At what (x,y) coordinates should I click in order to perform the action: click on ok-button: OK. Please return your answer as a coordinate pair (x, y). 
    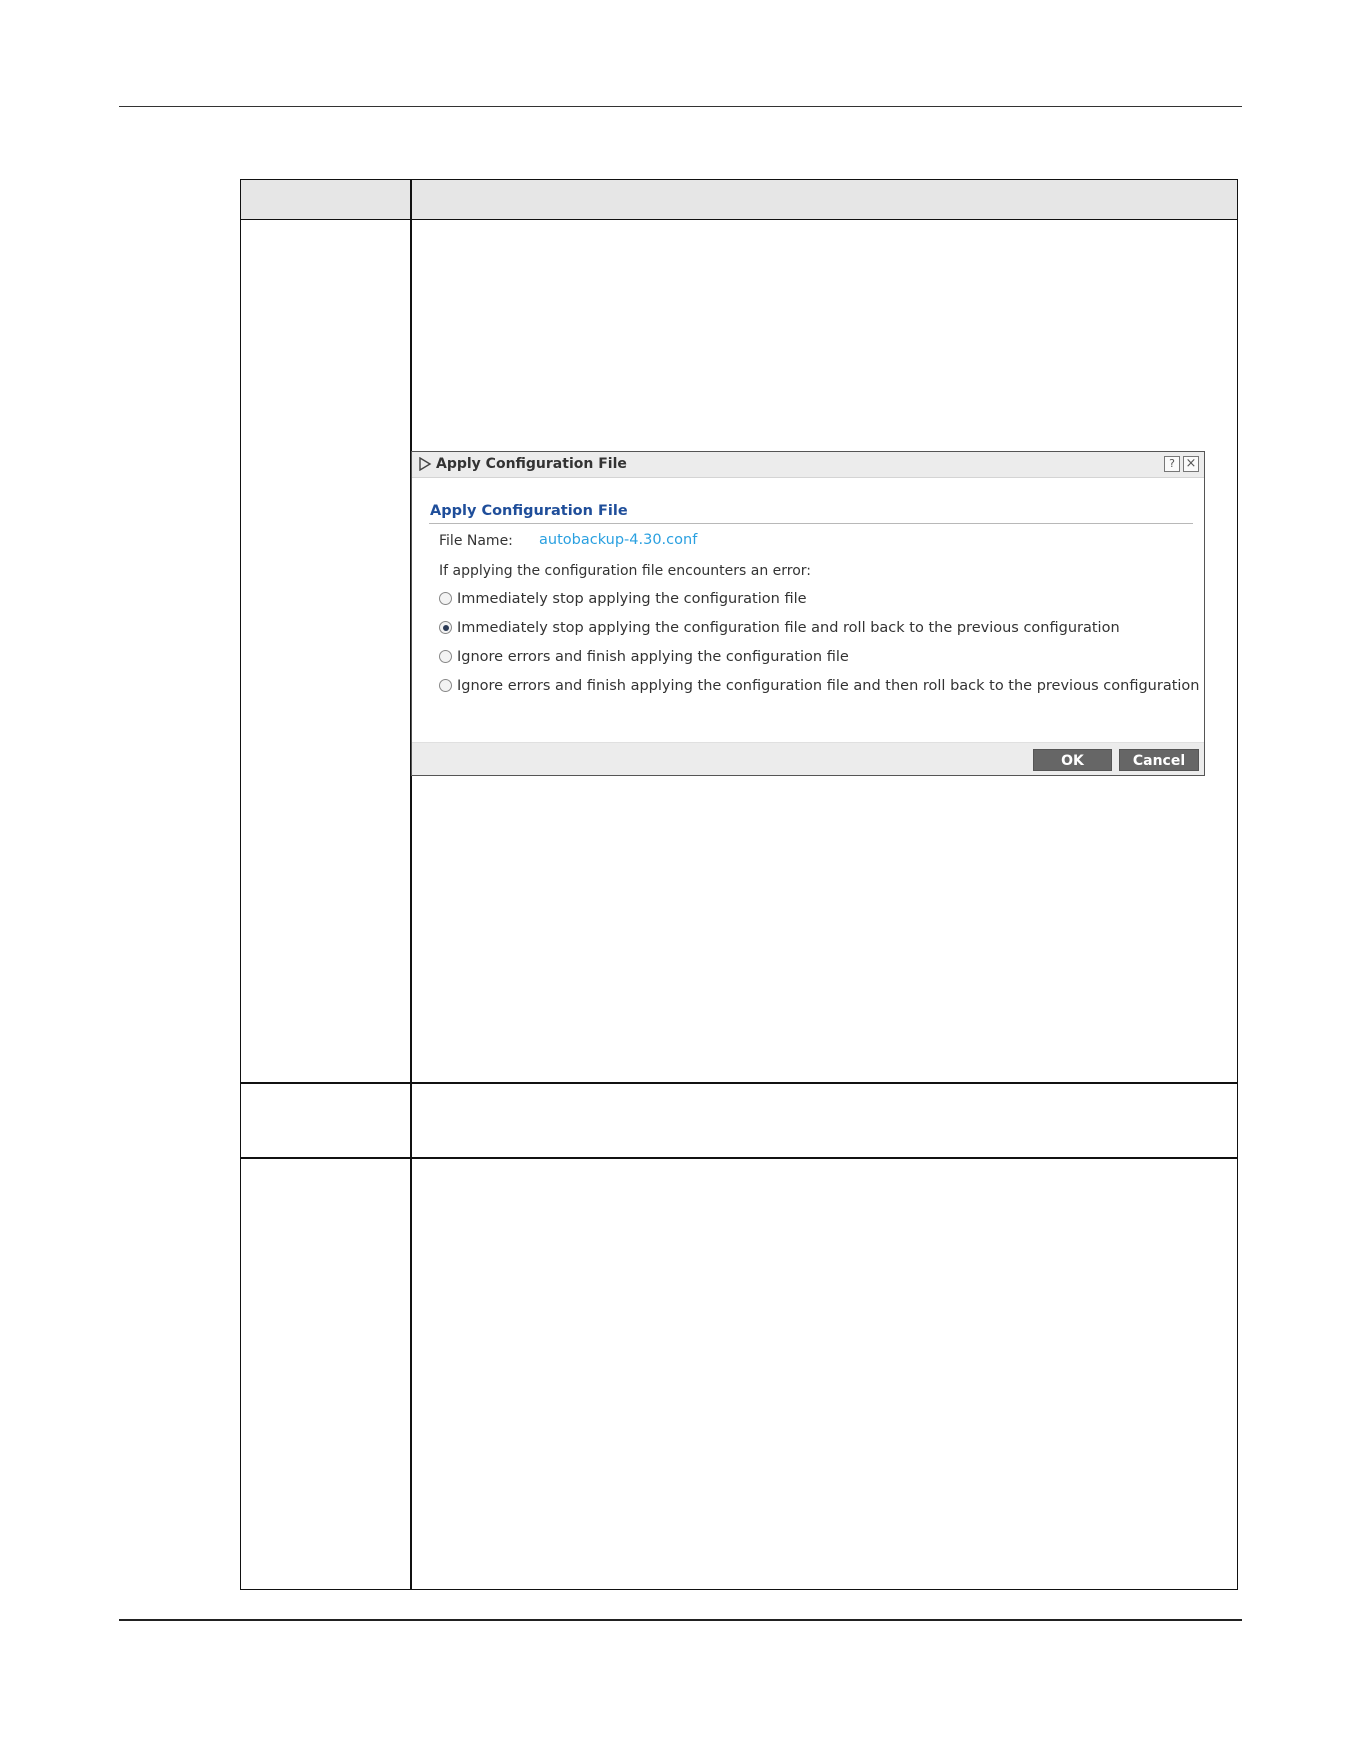
    Looking at the image, I should click on (1072, 760).